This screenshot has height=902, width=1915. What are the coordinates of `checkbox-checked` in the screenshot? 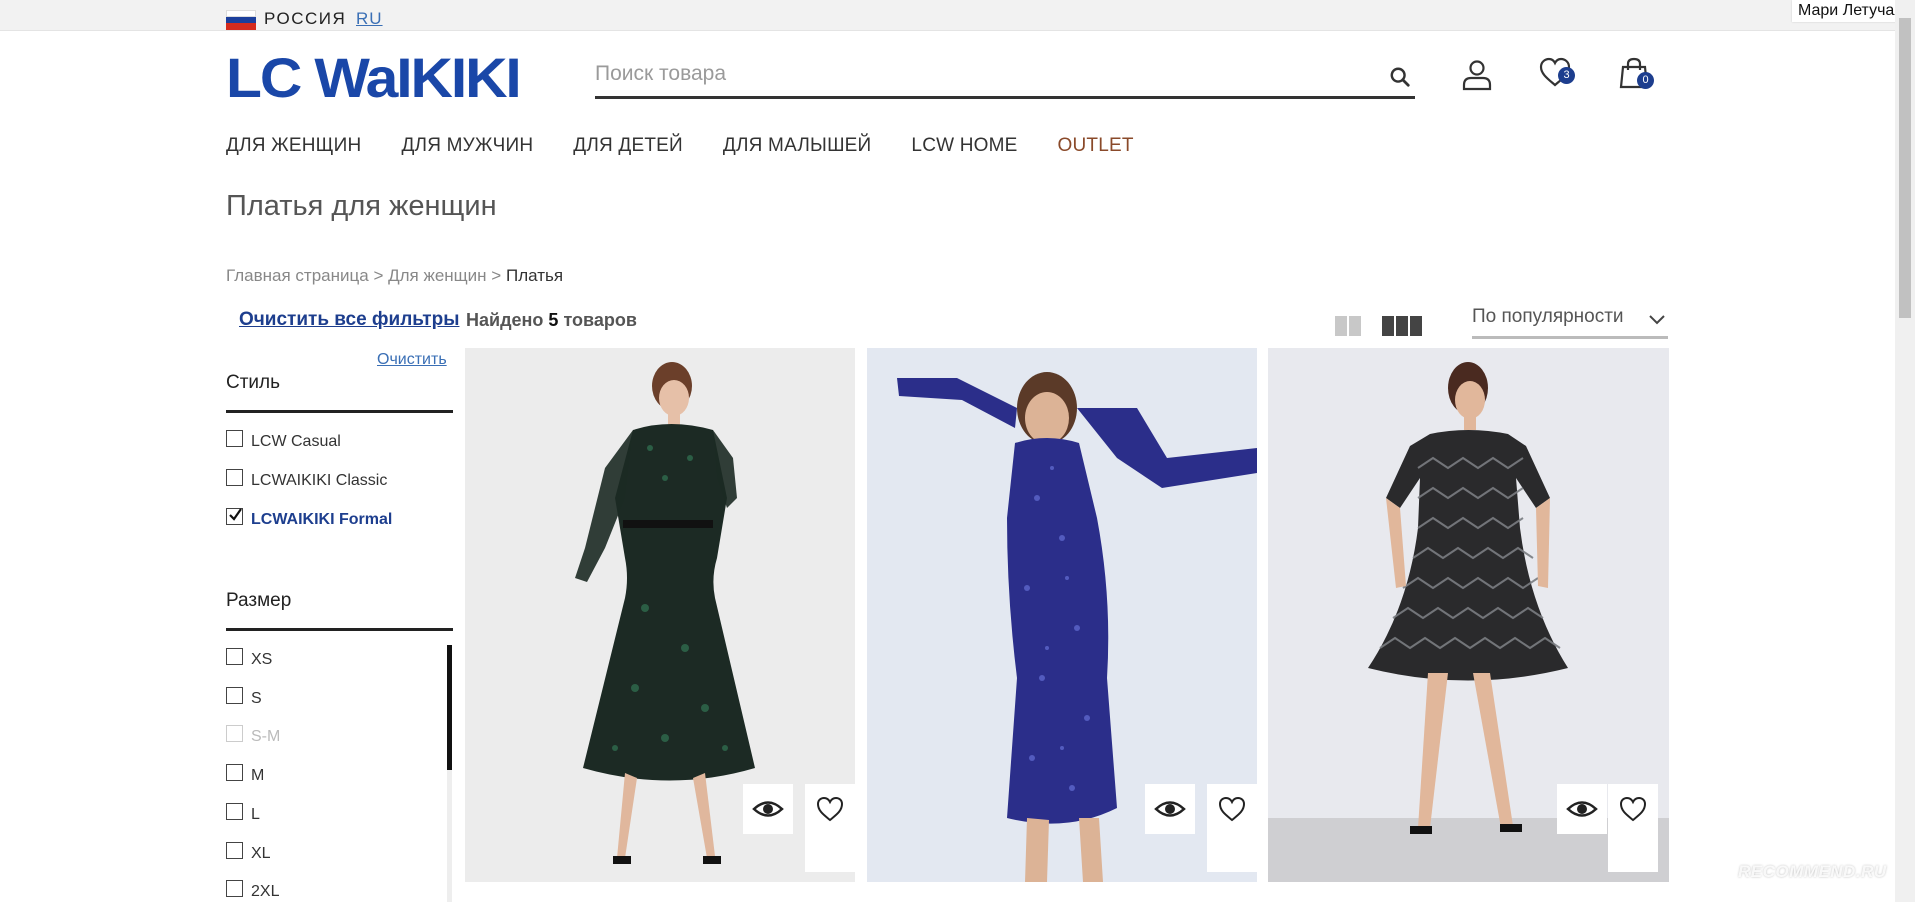 It's located at (234, 516).